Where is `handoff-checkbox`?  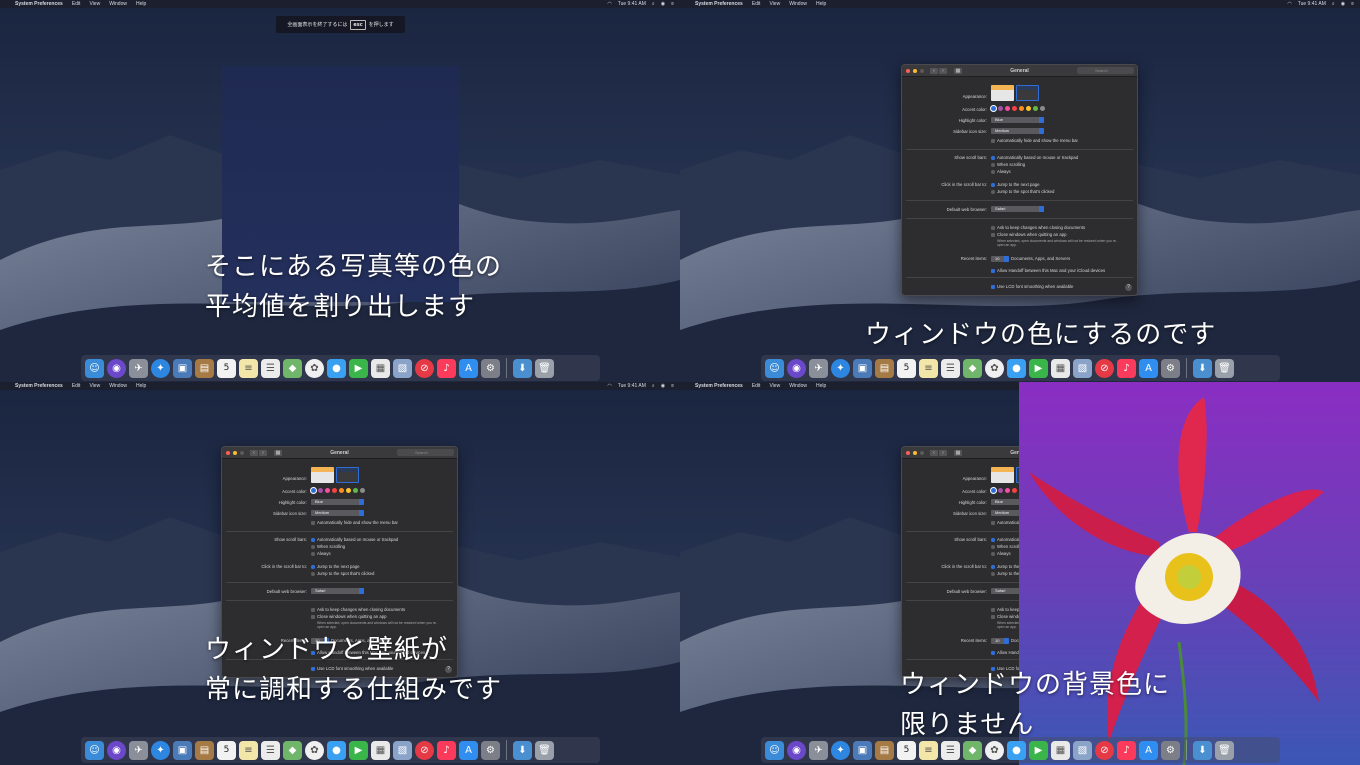
handoff-checkbox is located at coordinates (993, 270).